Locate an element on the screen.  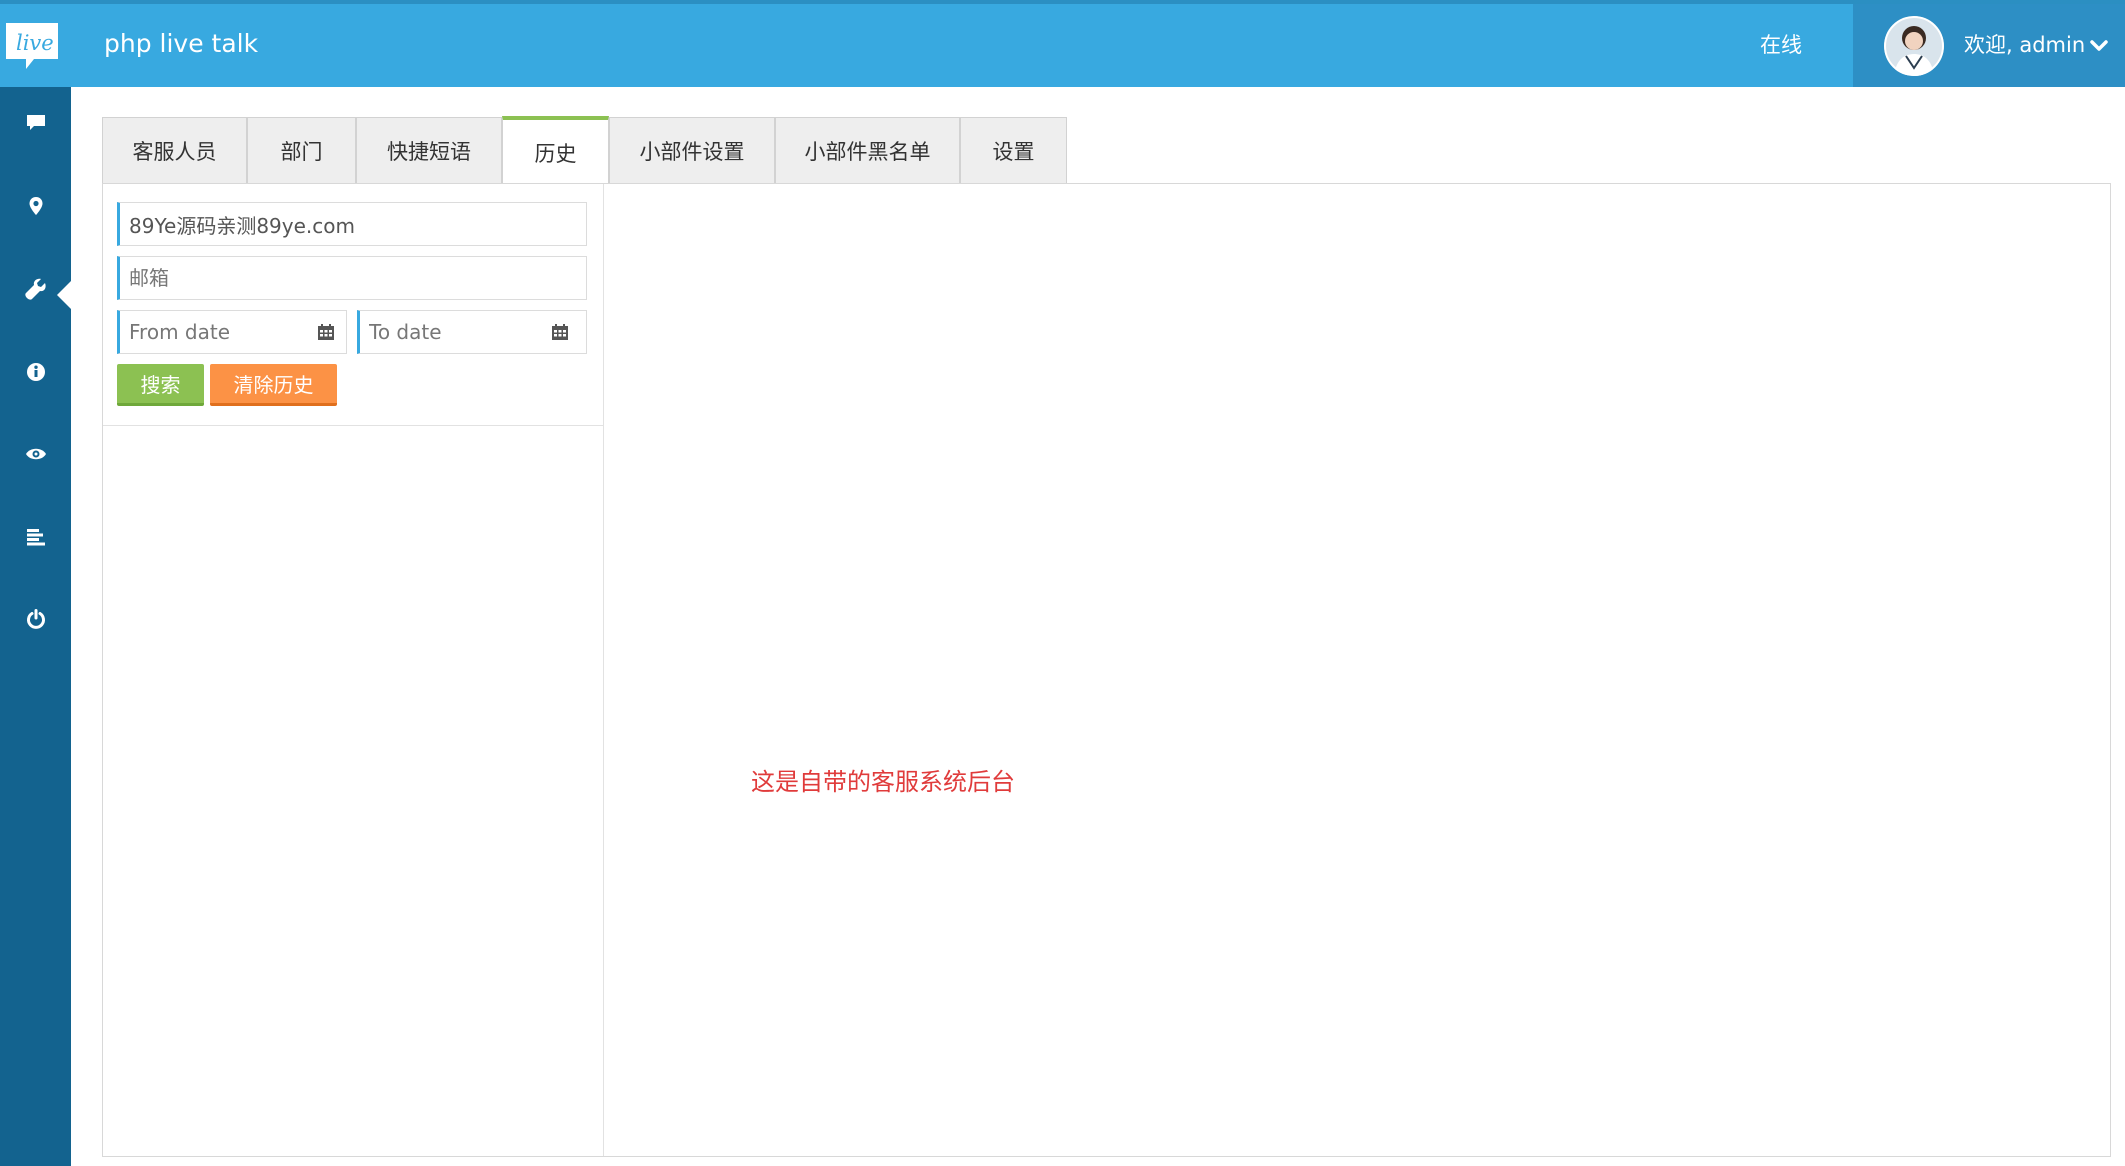
chevron-down-icon is located at coordinates (2099, 45).